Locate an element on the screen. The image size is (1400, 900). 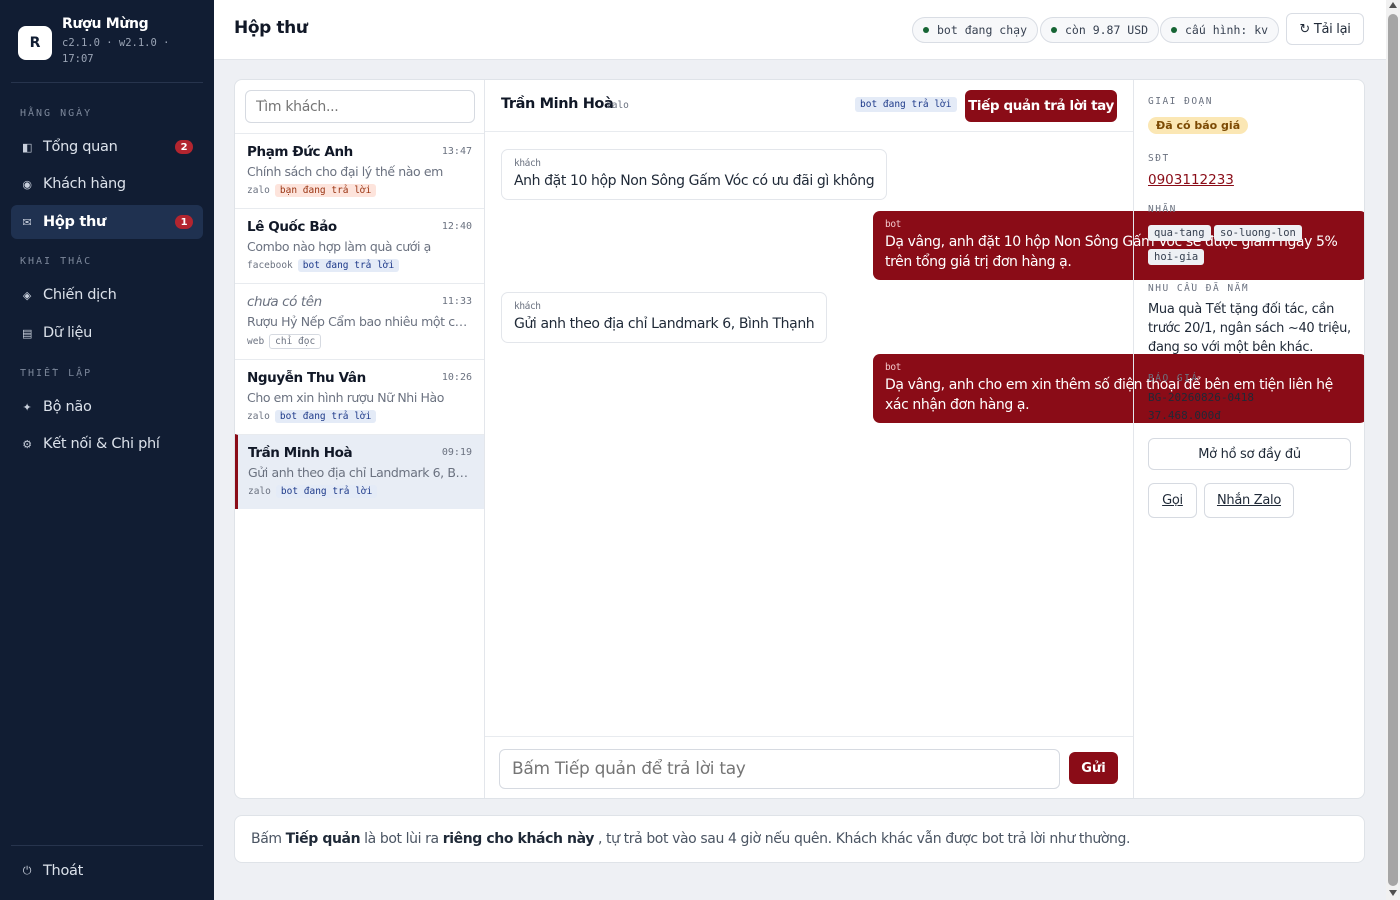
status-pill-config: cấu hình: kv is located at coordinates (1220, 30).